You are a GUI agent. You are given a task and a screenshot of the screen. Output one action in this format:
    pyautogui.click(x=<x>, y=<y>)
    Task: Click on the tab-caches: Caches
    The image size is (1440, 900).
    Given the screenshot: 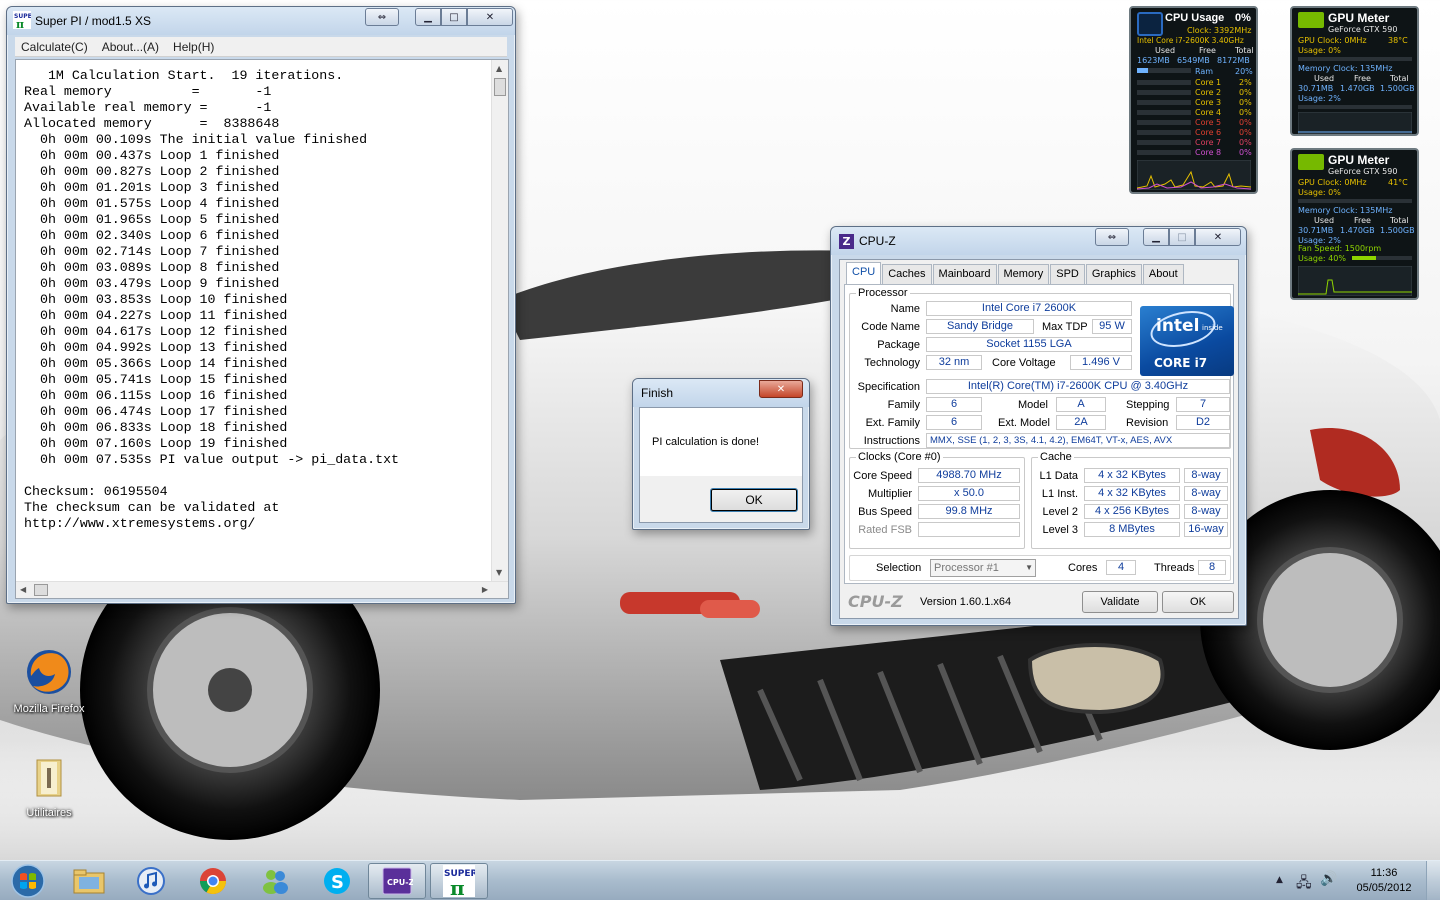 What is the action you would take?
    pyautogui.click(x=907, y=274)
    